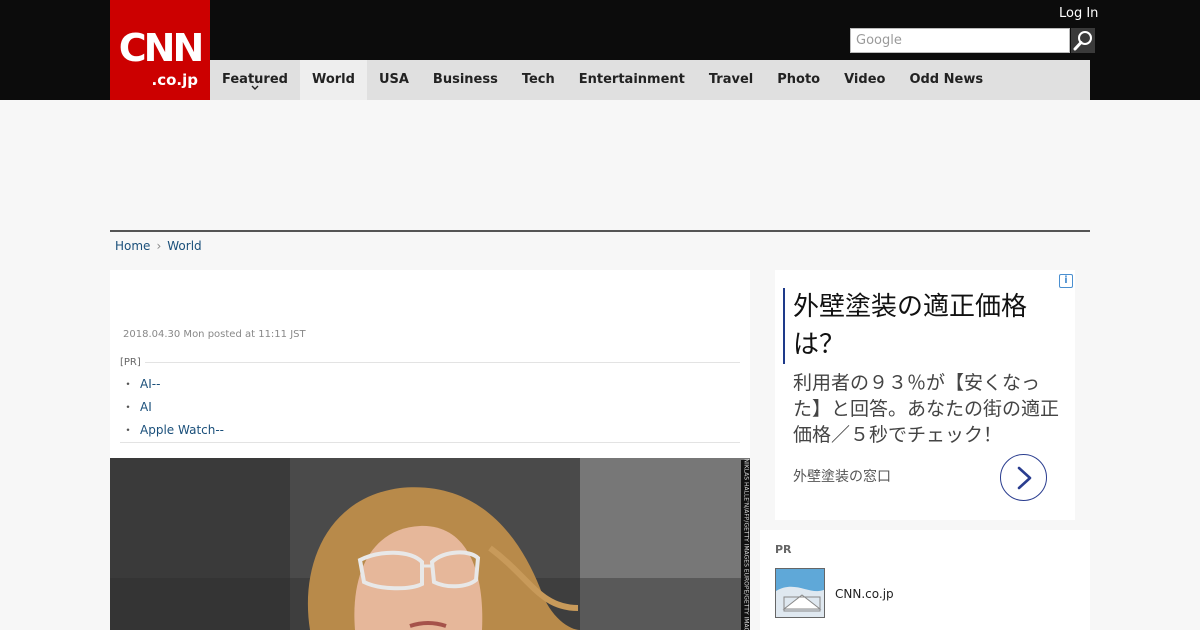  I want to click on ad-source: 外壁塗装の窓口, so click(842, 477).